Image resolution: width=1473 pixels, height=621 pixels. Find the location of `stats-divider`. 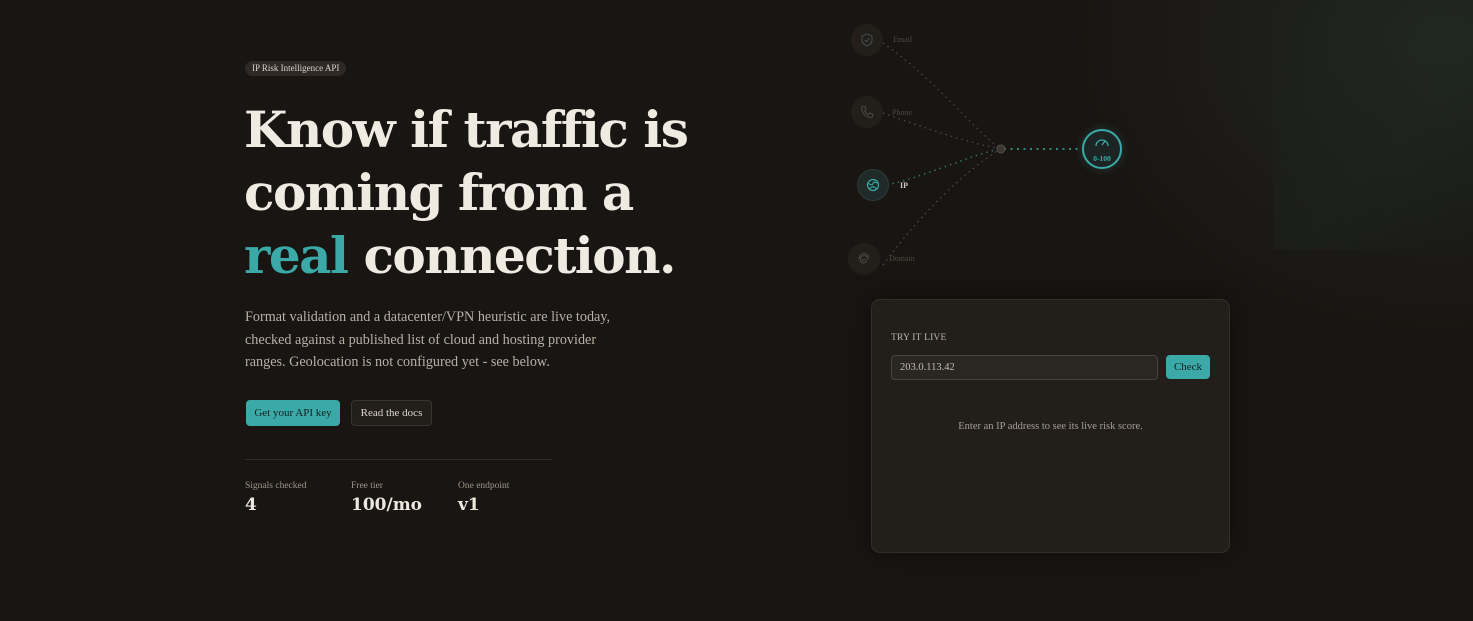

stats-divider is located at coordinates (398, 459).